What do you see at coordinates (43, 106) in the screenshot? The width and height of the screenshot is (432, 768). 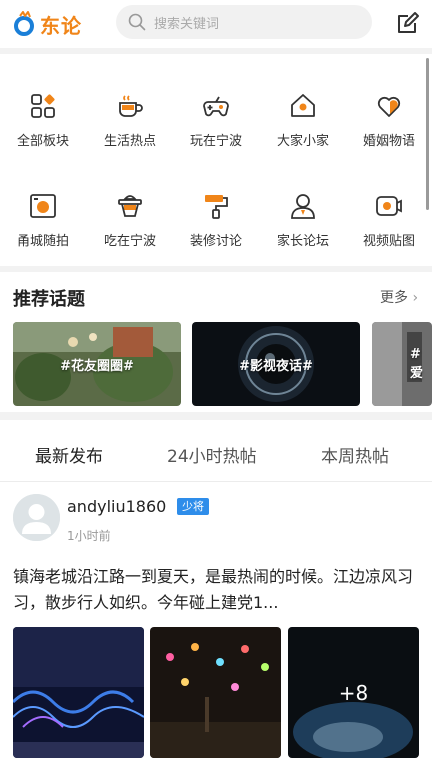 I see `grid-icon` at bounding box center [43, 106].